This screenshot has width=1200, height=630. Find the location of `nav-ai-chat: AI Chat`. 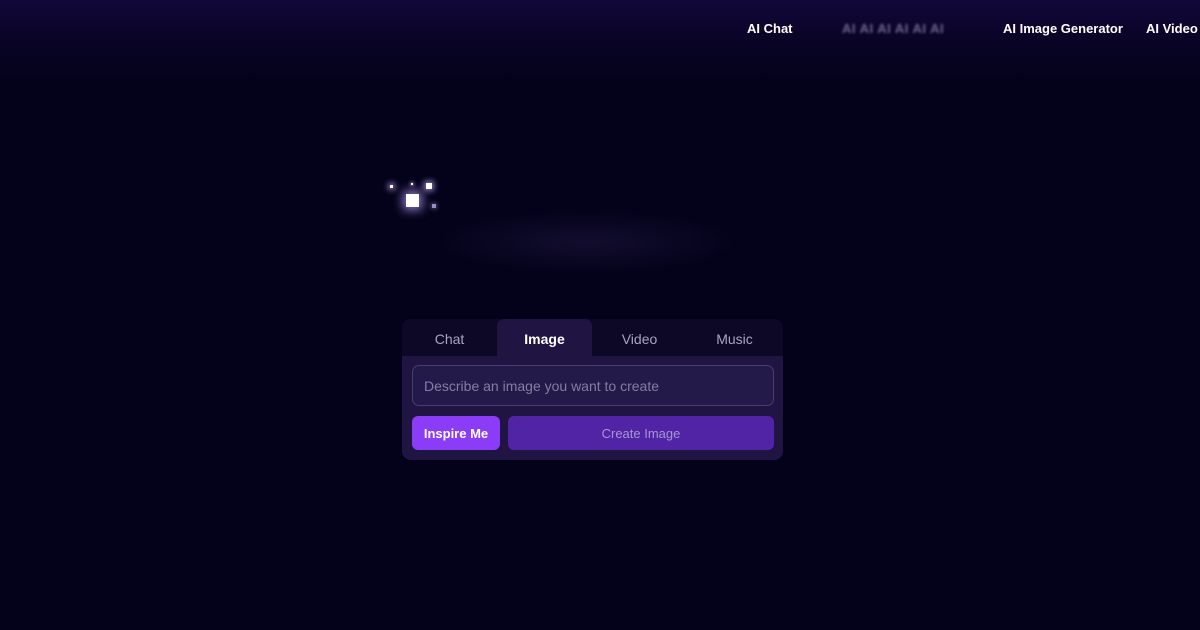

nav-ai-chat: AI Chat is located at coordinates (770, 28).